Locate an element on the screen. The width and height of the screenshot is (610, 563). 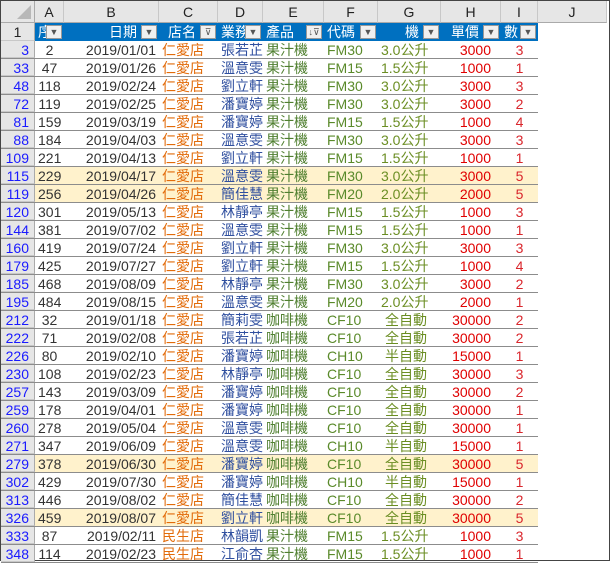
row-number: 333 is located at coordinates (18, 535).